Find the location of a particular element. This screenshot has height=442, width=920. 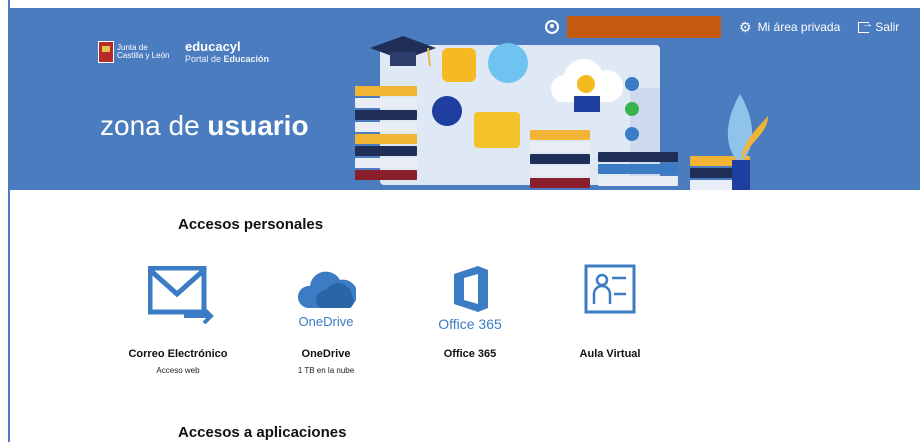

jcyl-logo-text: Junta de Castilla y León is located at coordinates (143, 51).